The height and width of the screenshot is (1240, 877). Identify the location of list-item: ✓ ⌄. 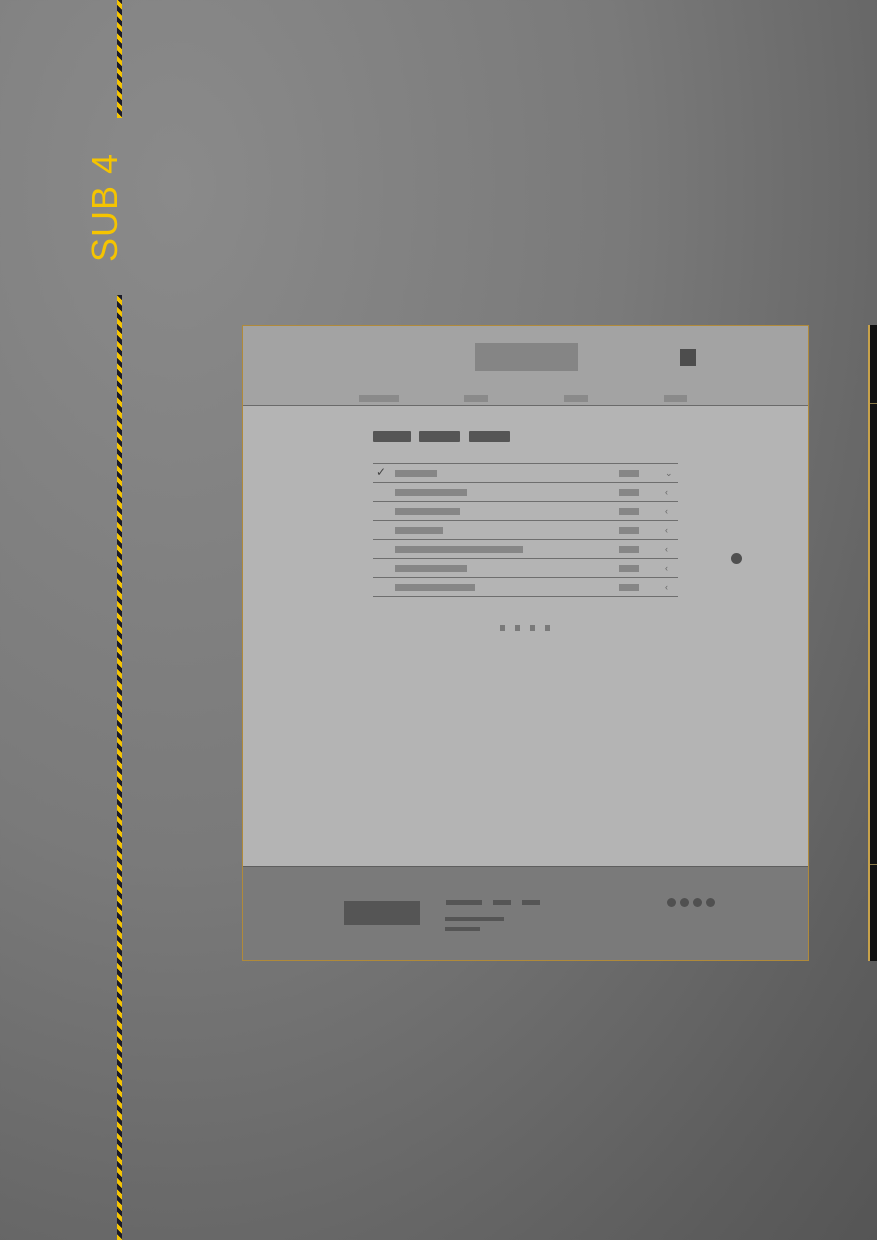
(525, 472).